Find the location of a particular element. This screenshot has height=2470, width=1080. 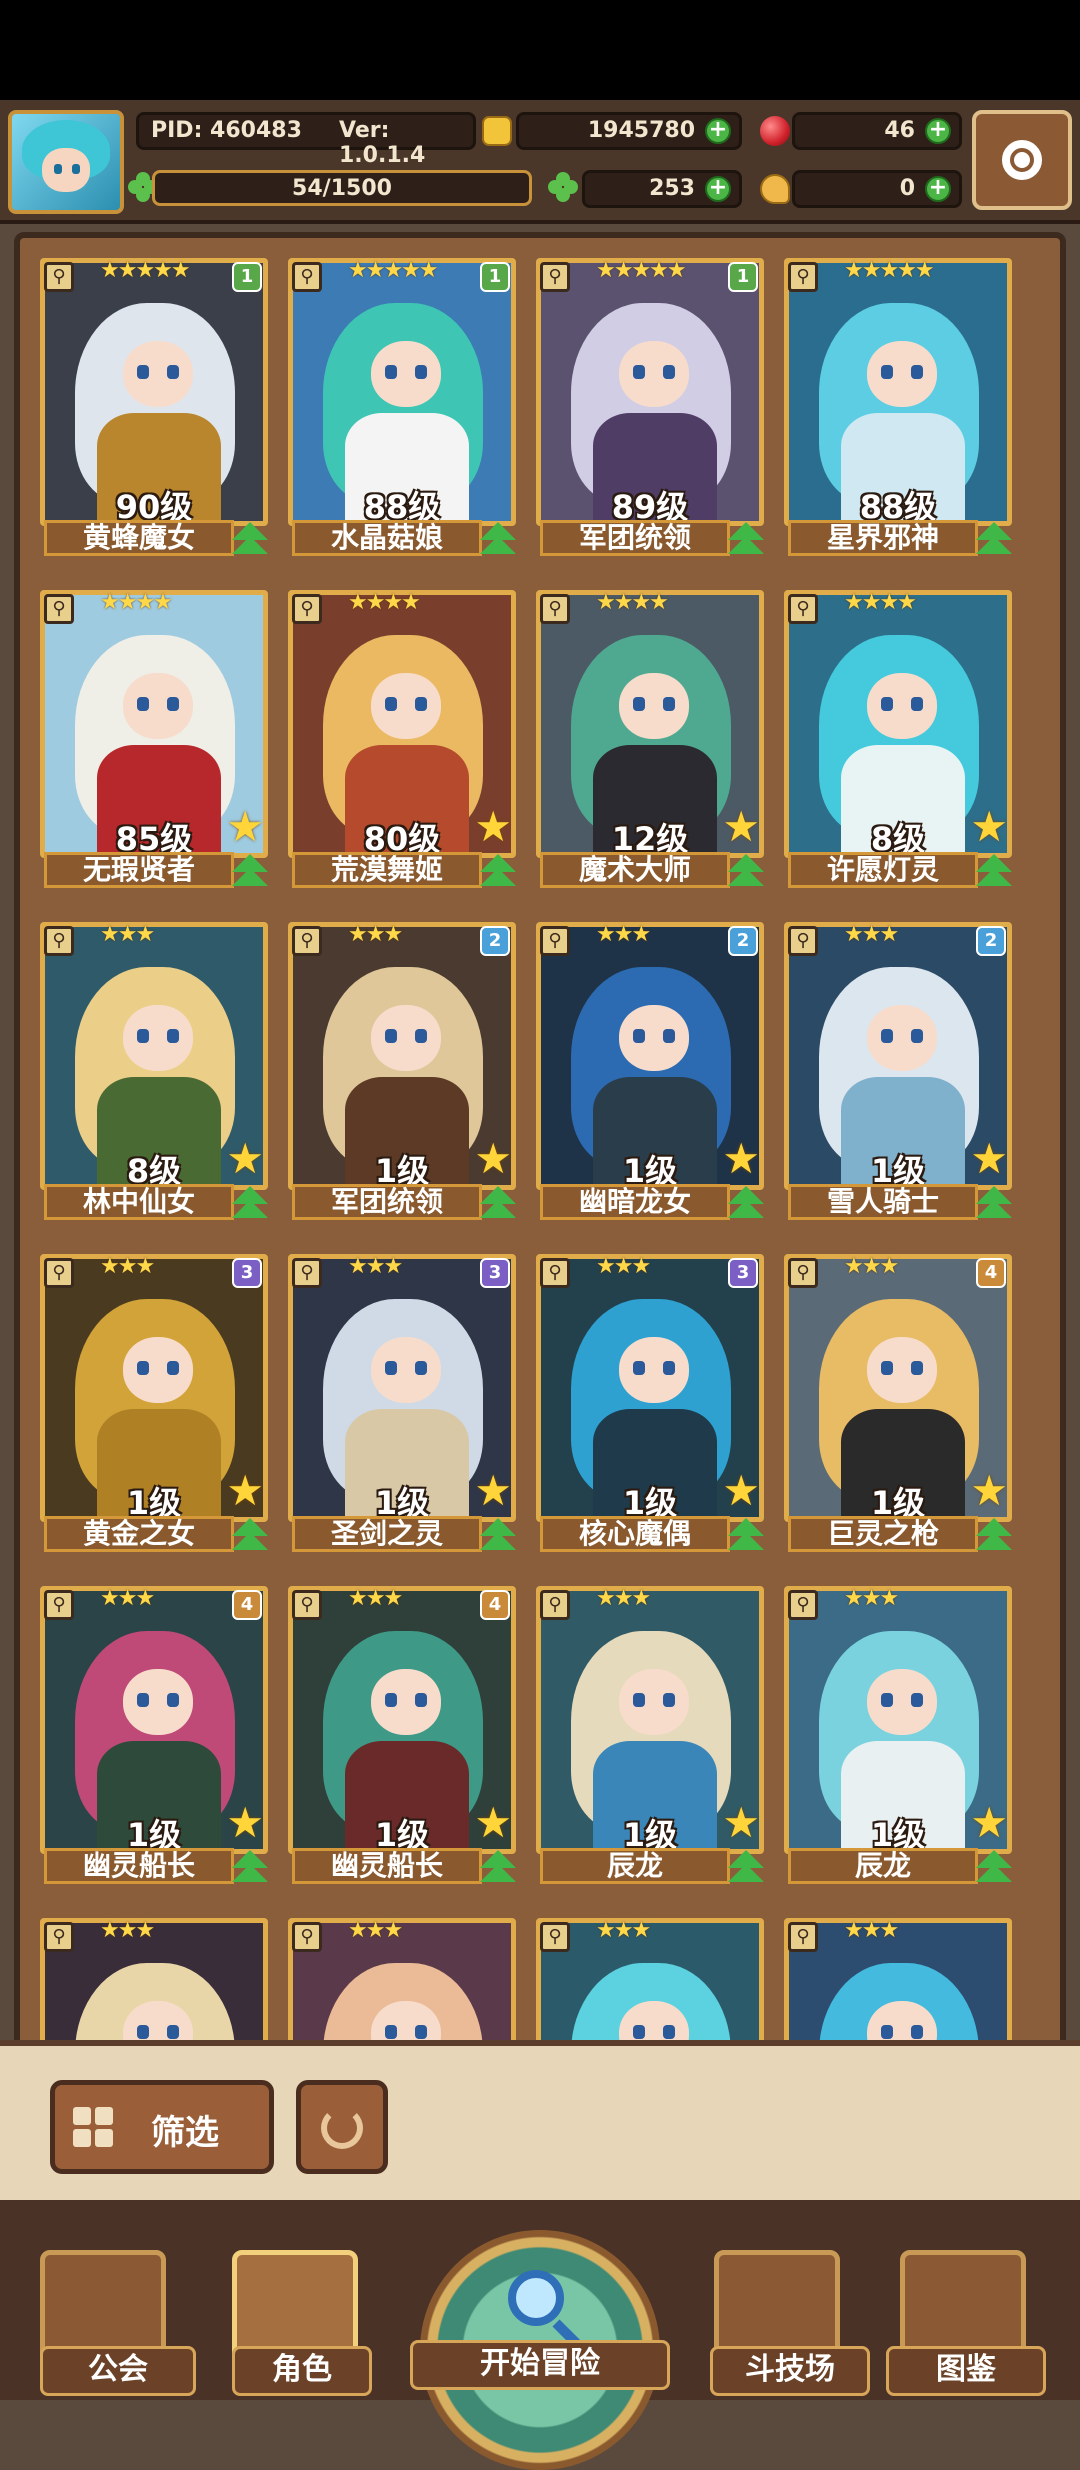

add-fragment-plus-icon: + is located at coordinates (938, 189).